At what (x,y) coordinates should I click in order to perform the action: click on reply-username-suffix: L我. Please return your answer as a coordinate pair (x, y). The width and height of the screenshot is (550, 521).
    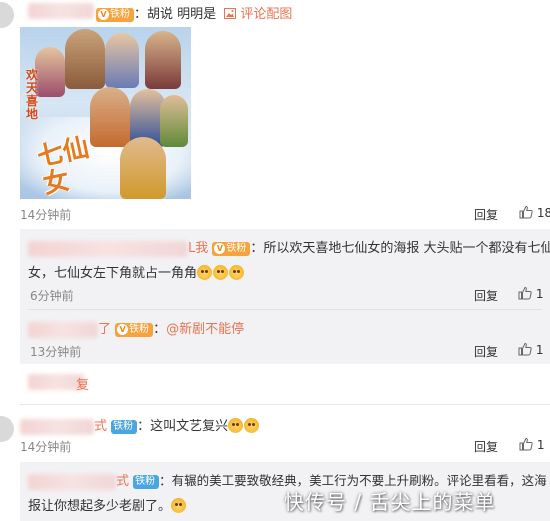
    Looking at the image, I should click on (198, 248).